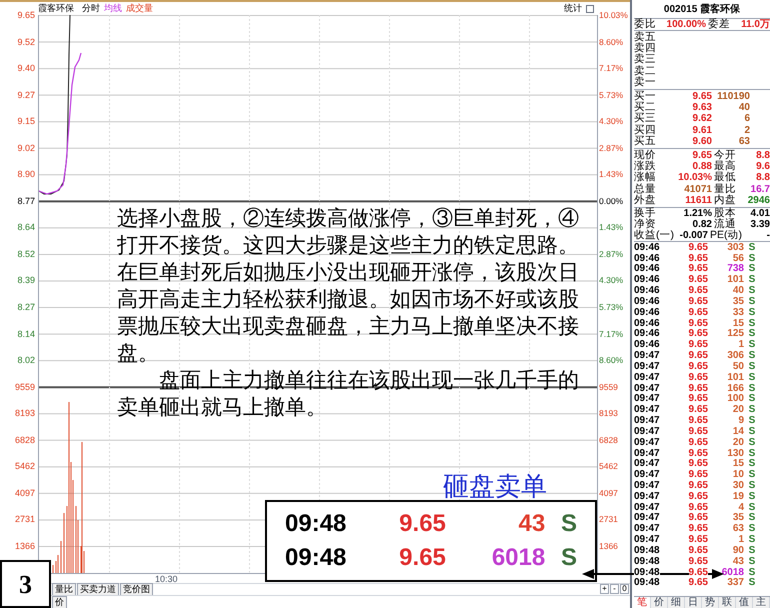 The width and height of the screenshot is (770, 608). I want to click on stat-label: 统计, so click(573, 8).